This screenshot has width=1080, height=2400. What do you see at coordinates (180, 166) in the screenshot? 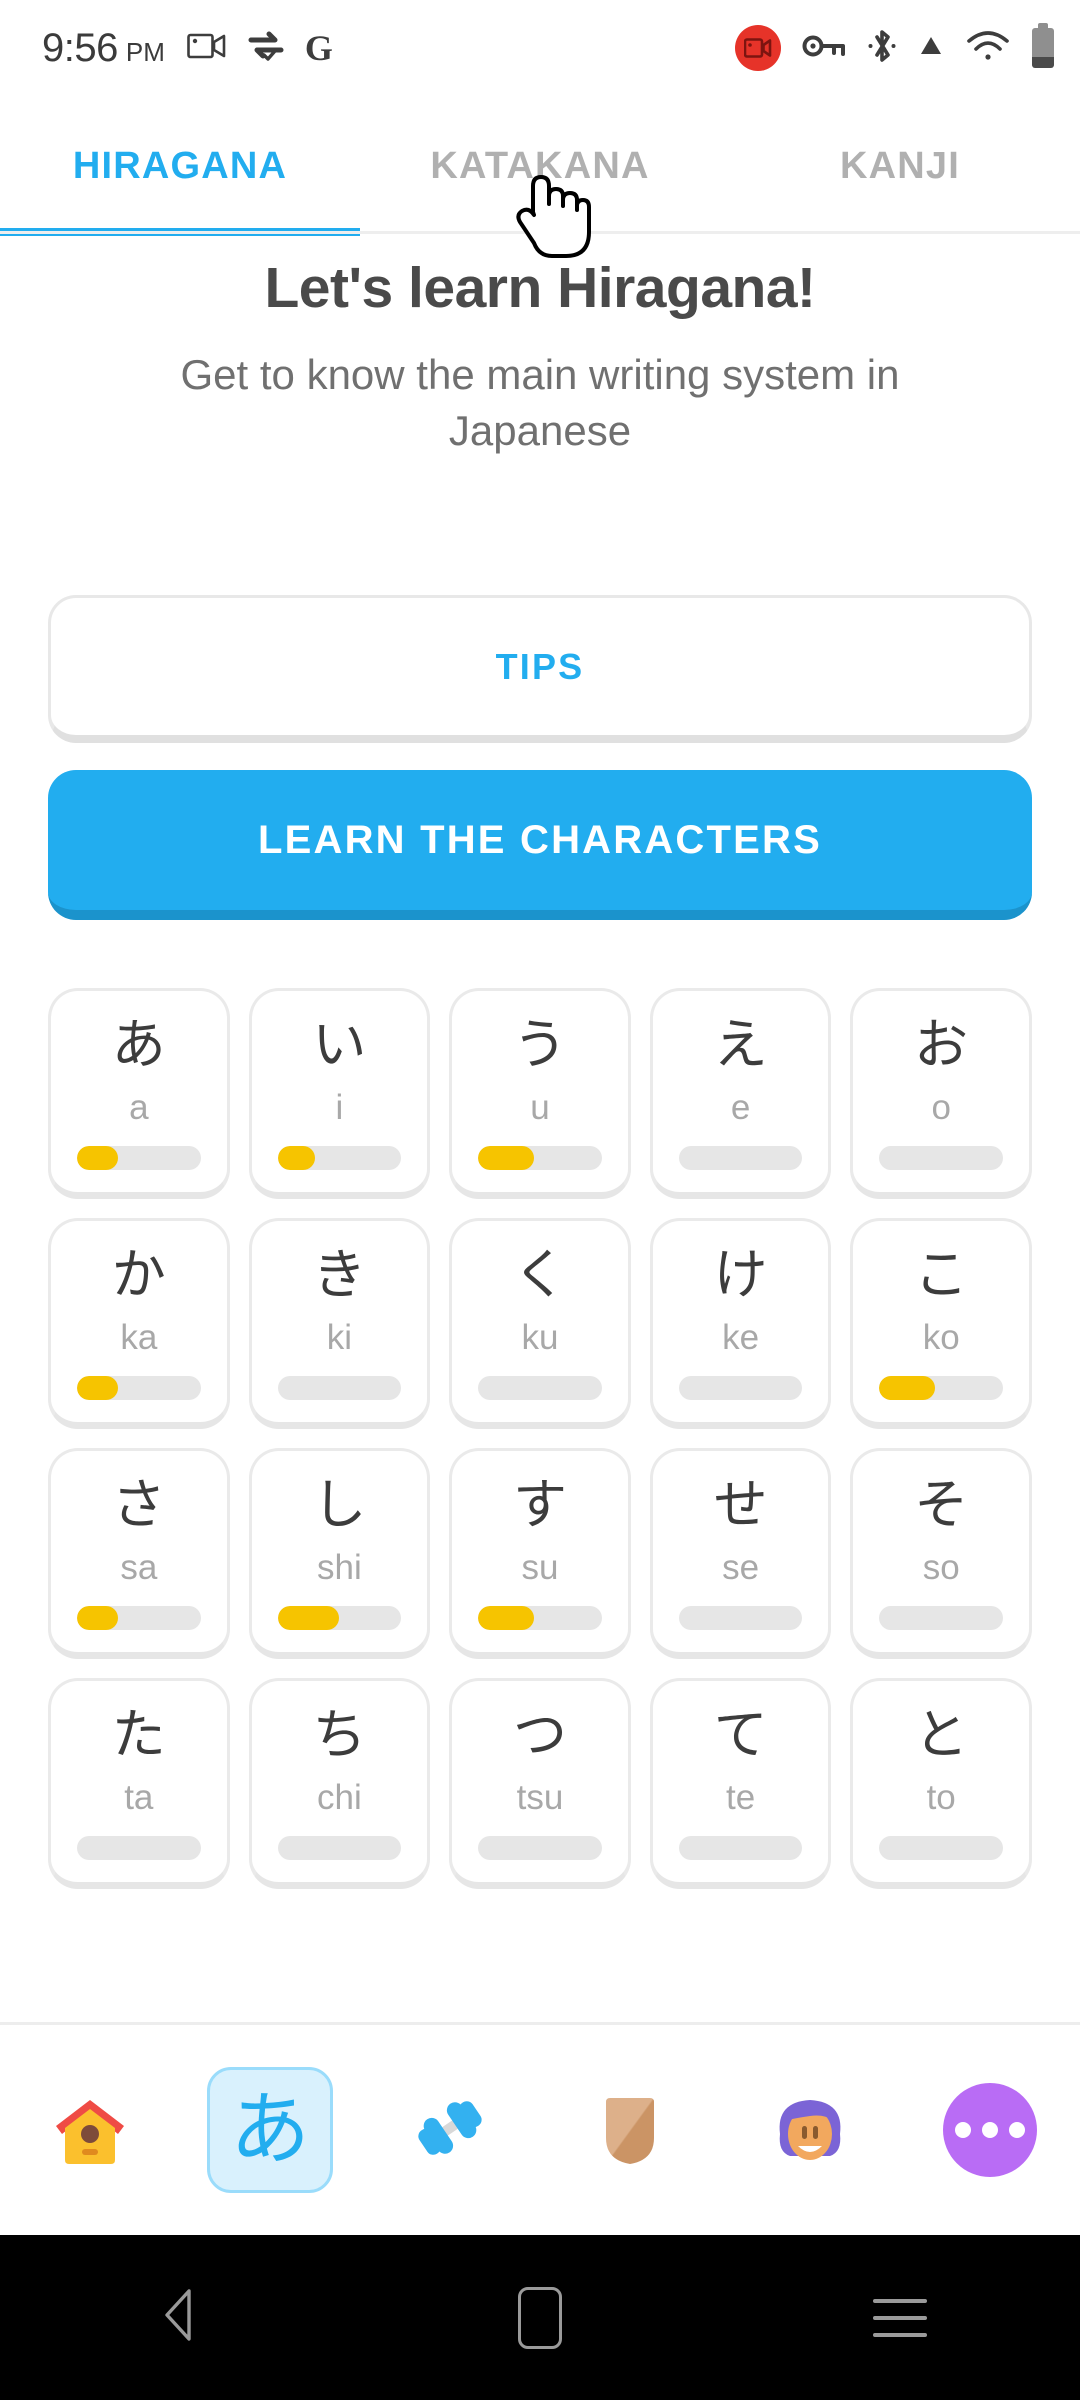
I see `tab-hiragana: HIRAGANA` at bounding box center [180, 166].